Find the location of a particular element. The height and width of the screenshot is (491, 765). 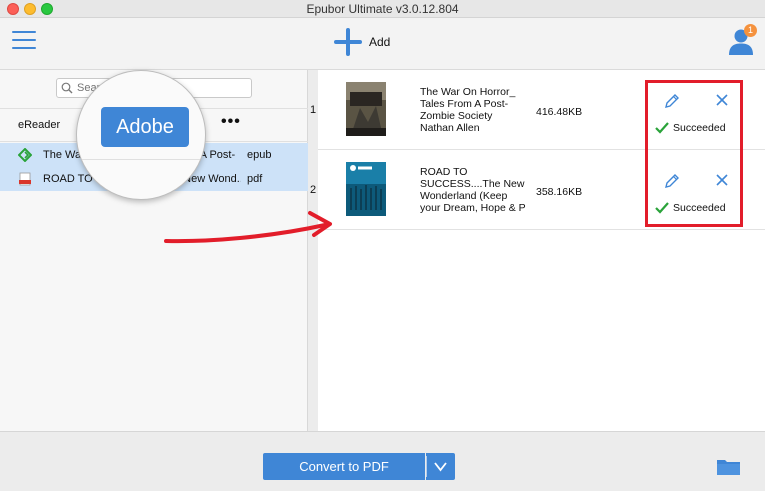

title-bar: Epubor Ultimate v3.0.12.804 is located at coordinates (382, 9).